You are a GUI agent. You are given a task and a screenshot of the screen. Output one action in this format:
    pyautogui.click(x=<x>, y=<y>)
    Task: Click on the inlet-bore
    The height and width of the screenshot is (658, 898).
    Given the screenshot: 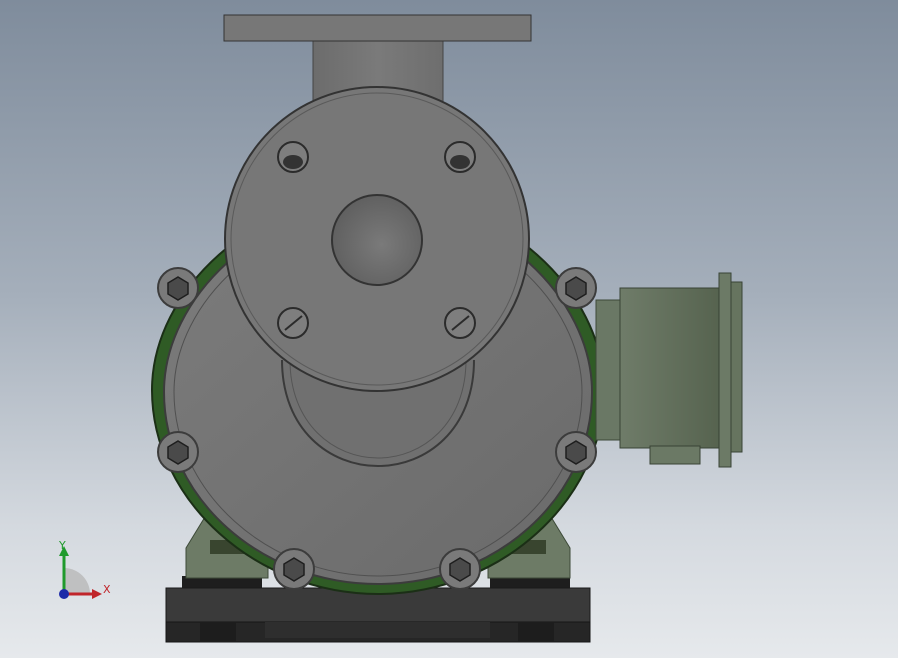 What is the action you would take?
    pyautogui.click(x=377, y=240)
    